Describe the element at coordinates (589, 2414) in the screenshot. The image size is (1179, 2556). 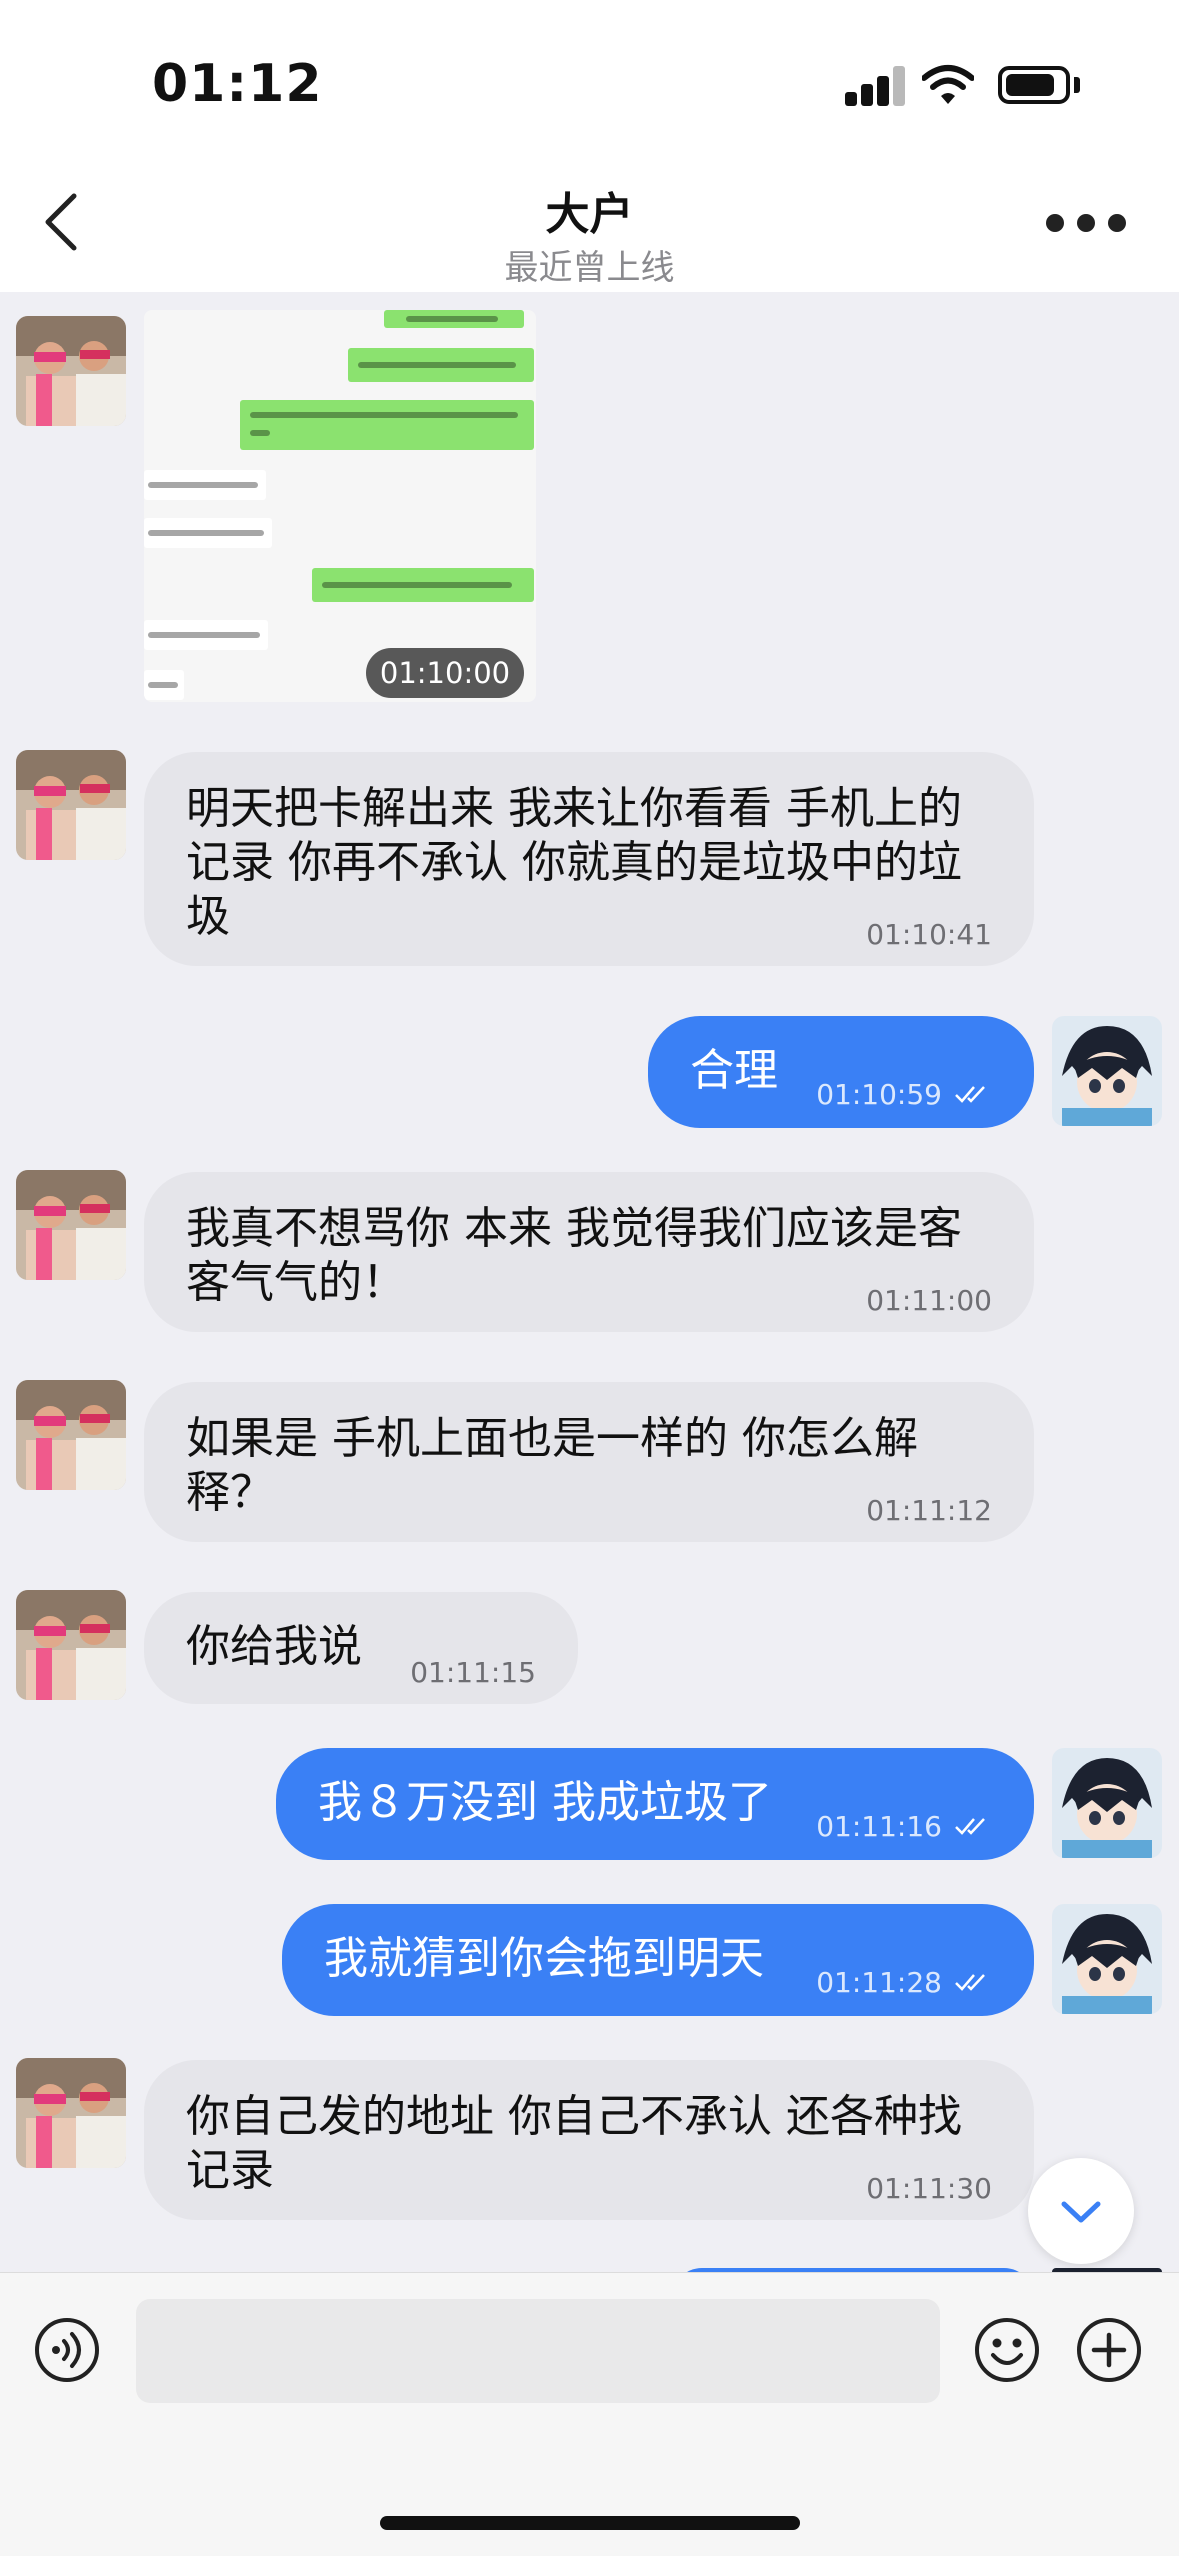
I see `message-composer` at that location.